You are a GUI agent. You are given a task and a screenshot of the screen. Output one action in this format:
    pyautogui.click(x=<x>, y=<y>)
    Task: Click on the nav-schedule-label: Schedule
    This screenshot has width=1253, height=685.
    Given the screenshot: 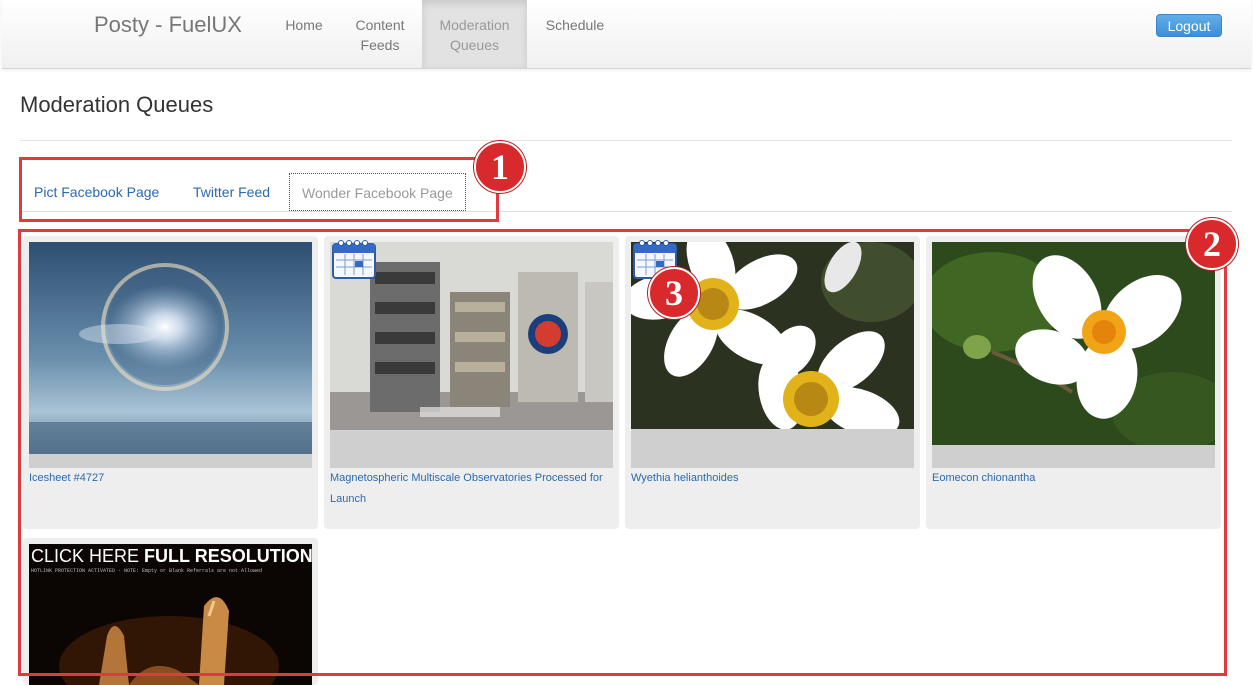 What is the action you would take?
    pyautogui.click(x=575, y=25)
    